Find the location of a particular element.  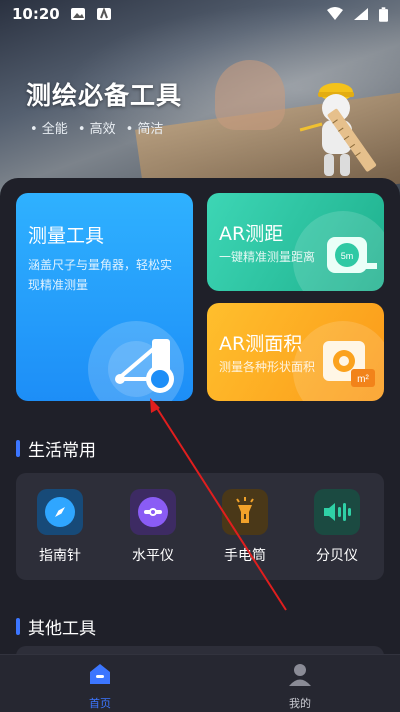

bottom-tab-bar: 首页 我的 is located at coordinates (200, 683).